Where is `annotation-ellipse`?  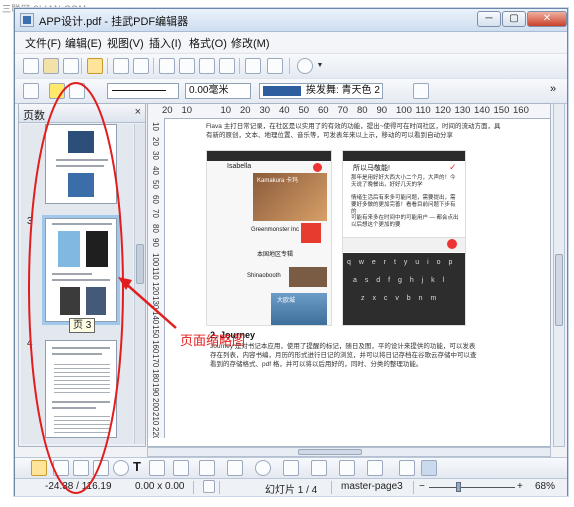 annotation-ellipse is located at coordinates (76, 288).